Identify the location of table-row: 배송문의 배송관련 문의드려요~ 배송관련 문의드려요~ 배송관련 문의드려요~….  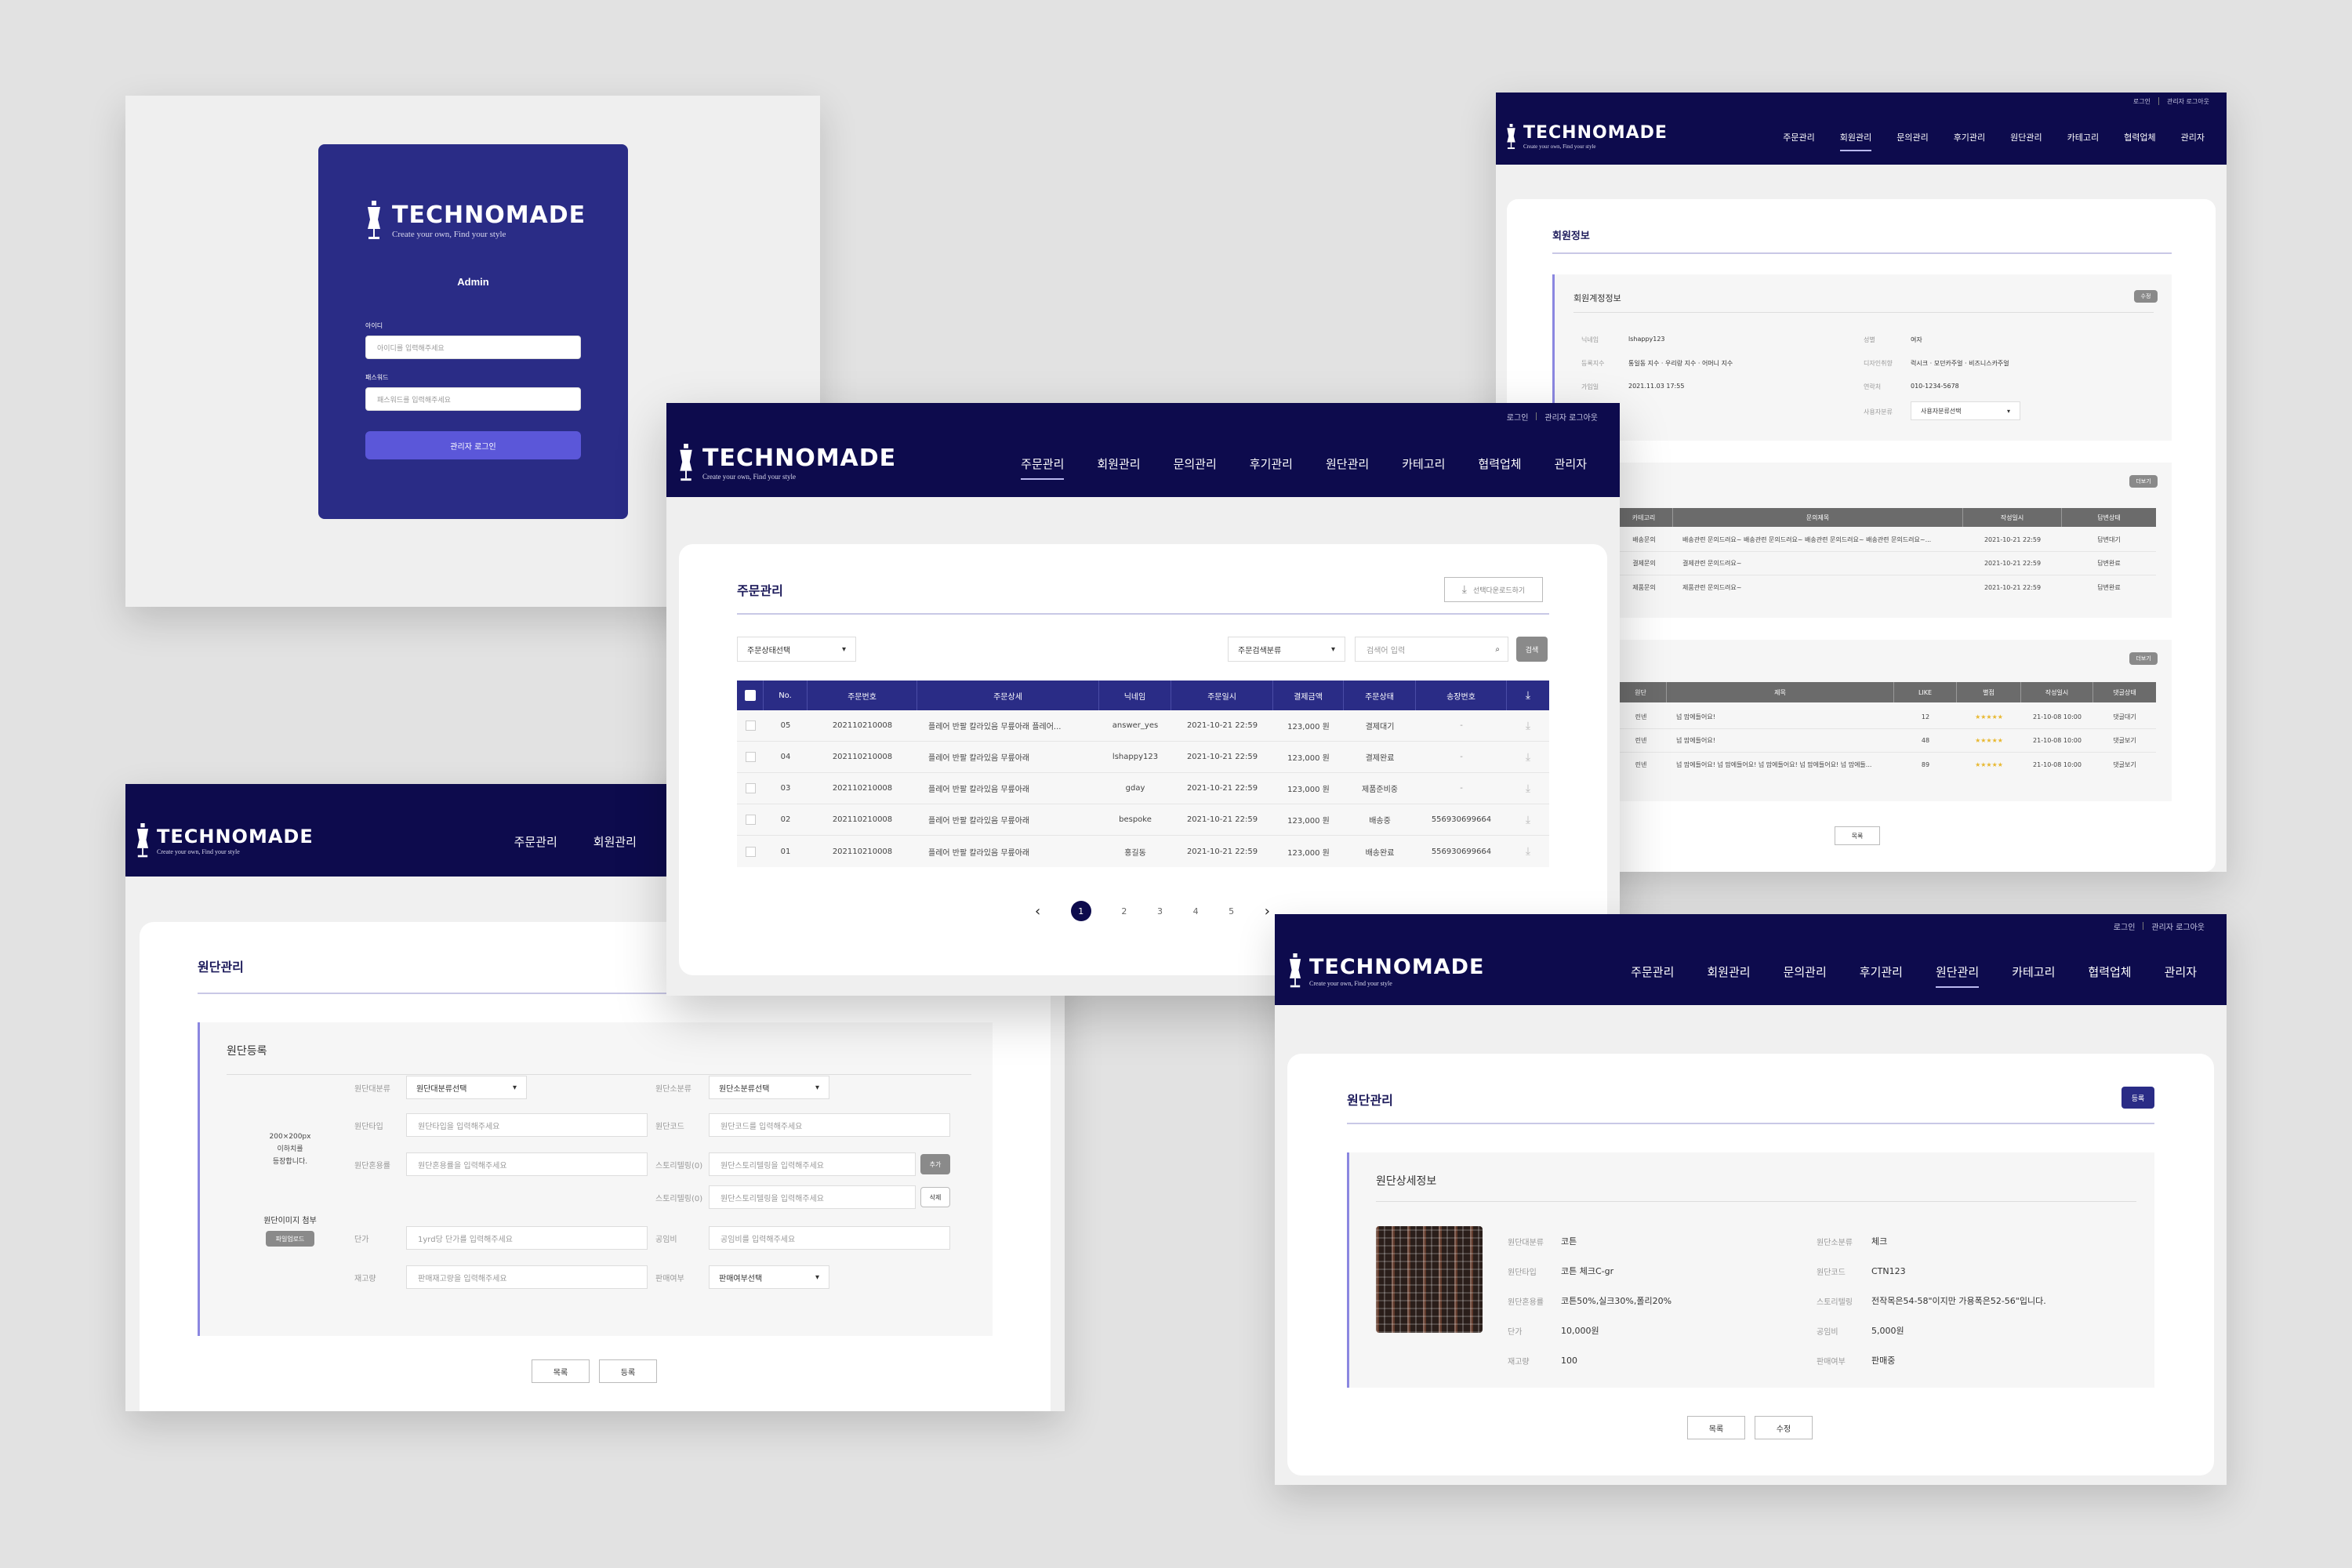
(1885, 540).